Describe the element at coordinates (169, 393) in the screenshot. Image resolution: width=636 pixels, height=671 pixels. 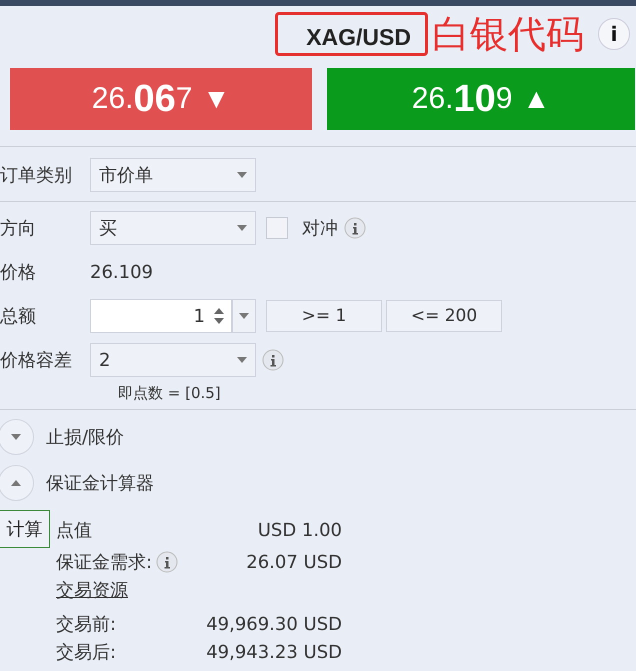
I see `points-note: 即点数 = [0.5]` at that location.